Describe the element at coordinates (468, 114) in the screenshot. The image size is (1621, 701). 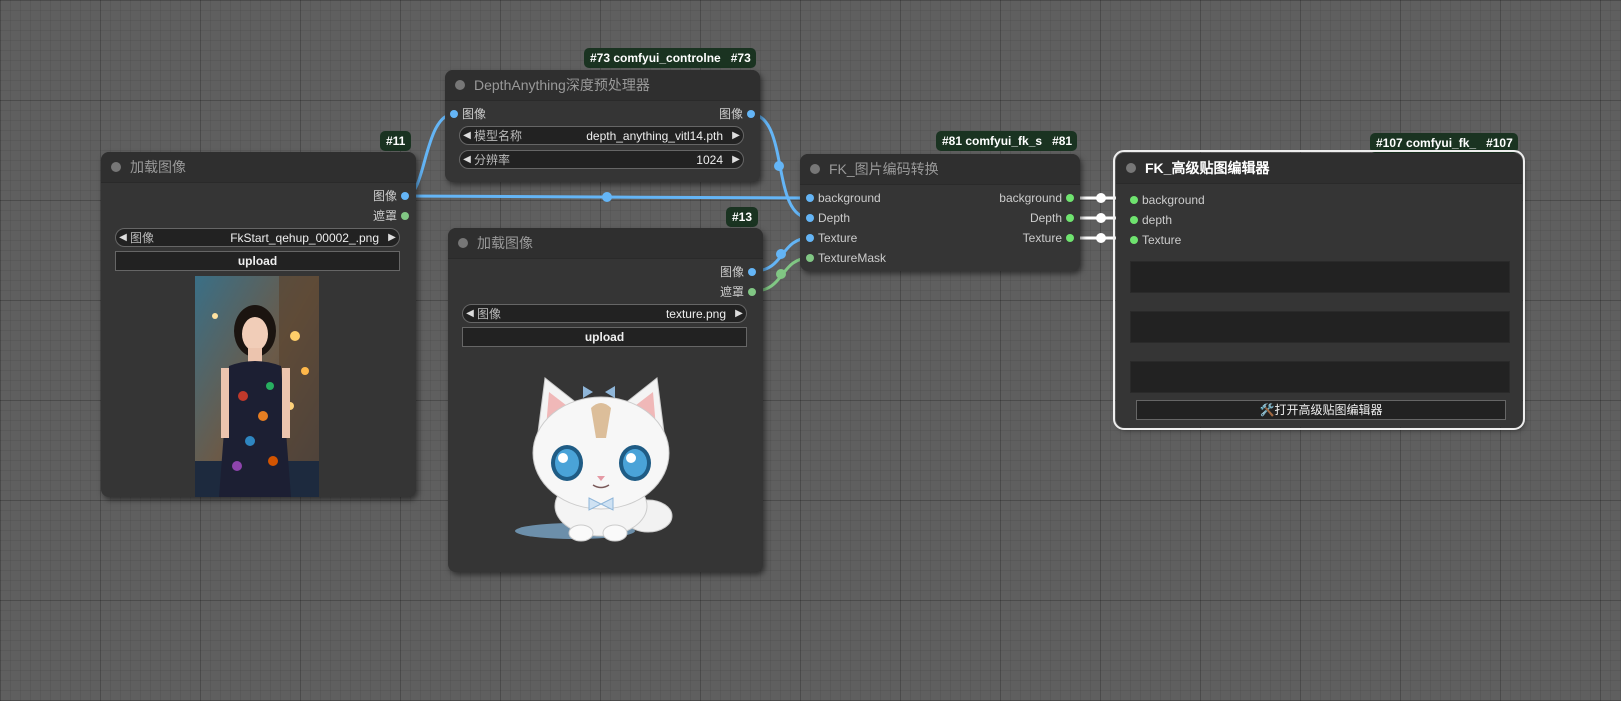
I see `input-image: 图像` at that location.